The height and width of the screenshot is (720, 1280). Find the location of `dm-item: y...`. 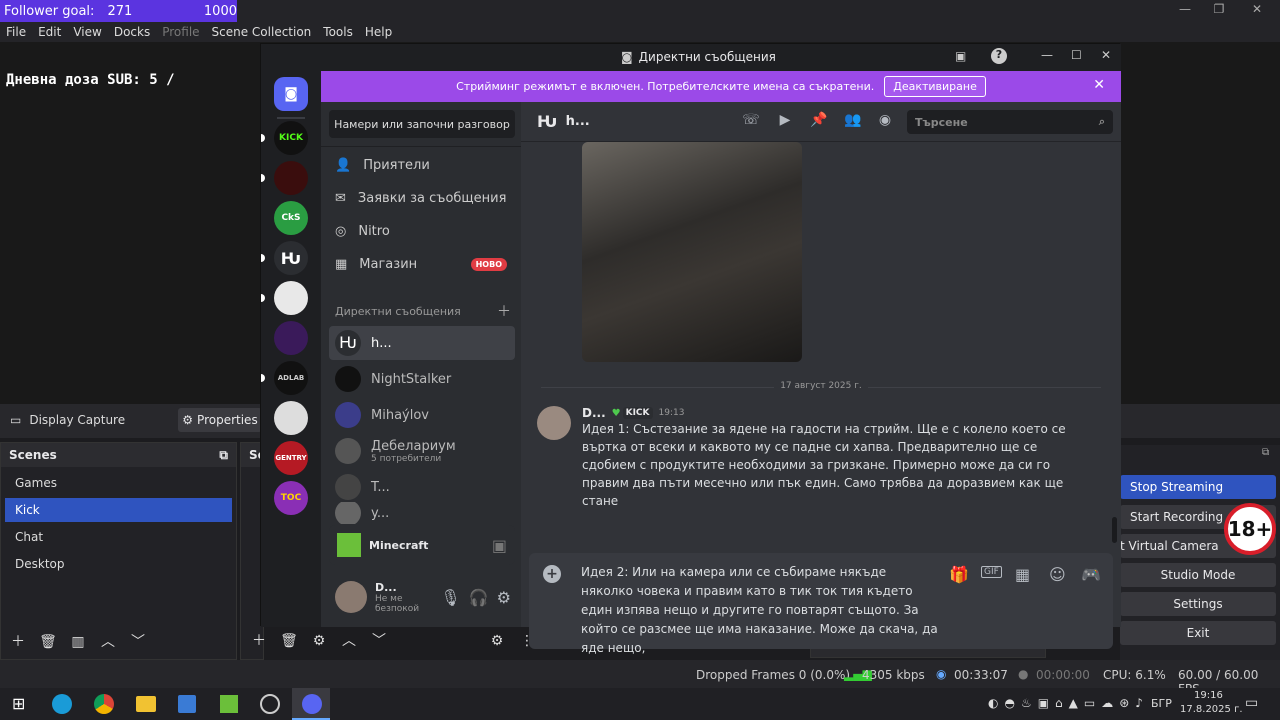

dm-item: y... is located at coordinates (422, 513).